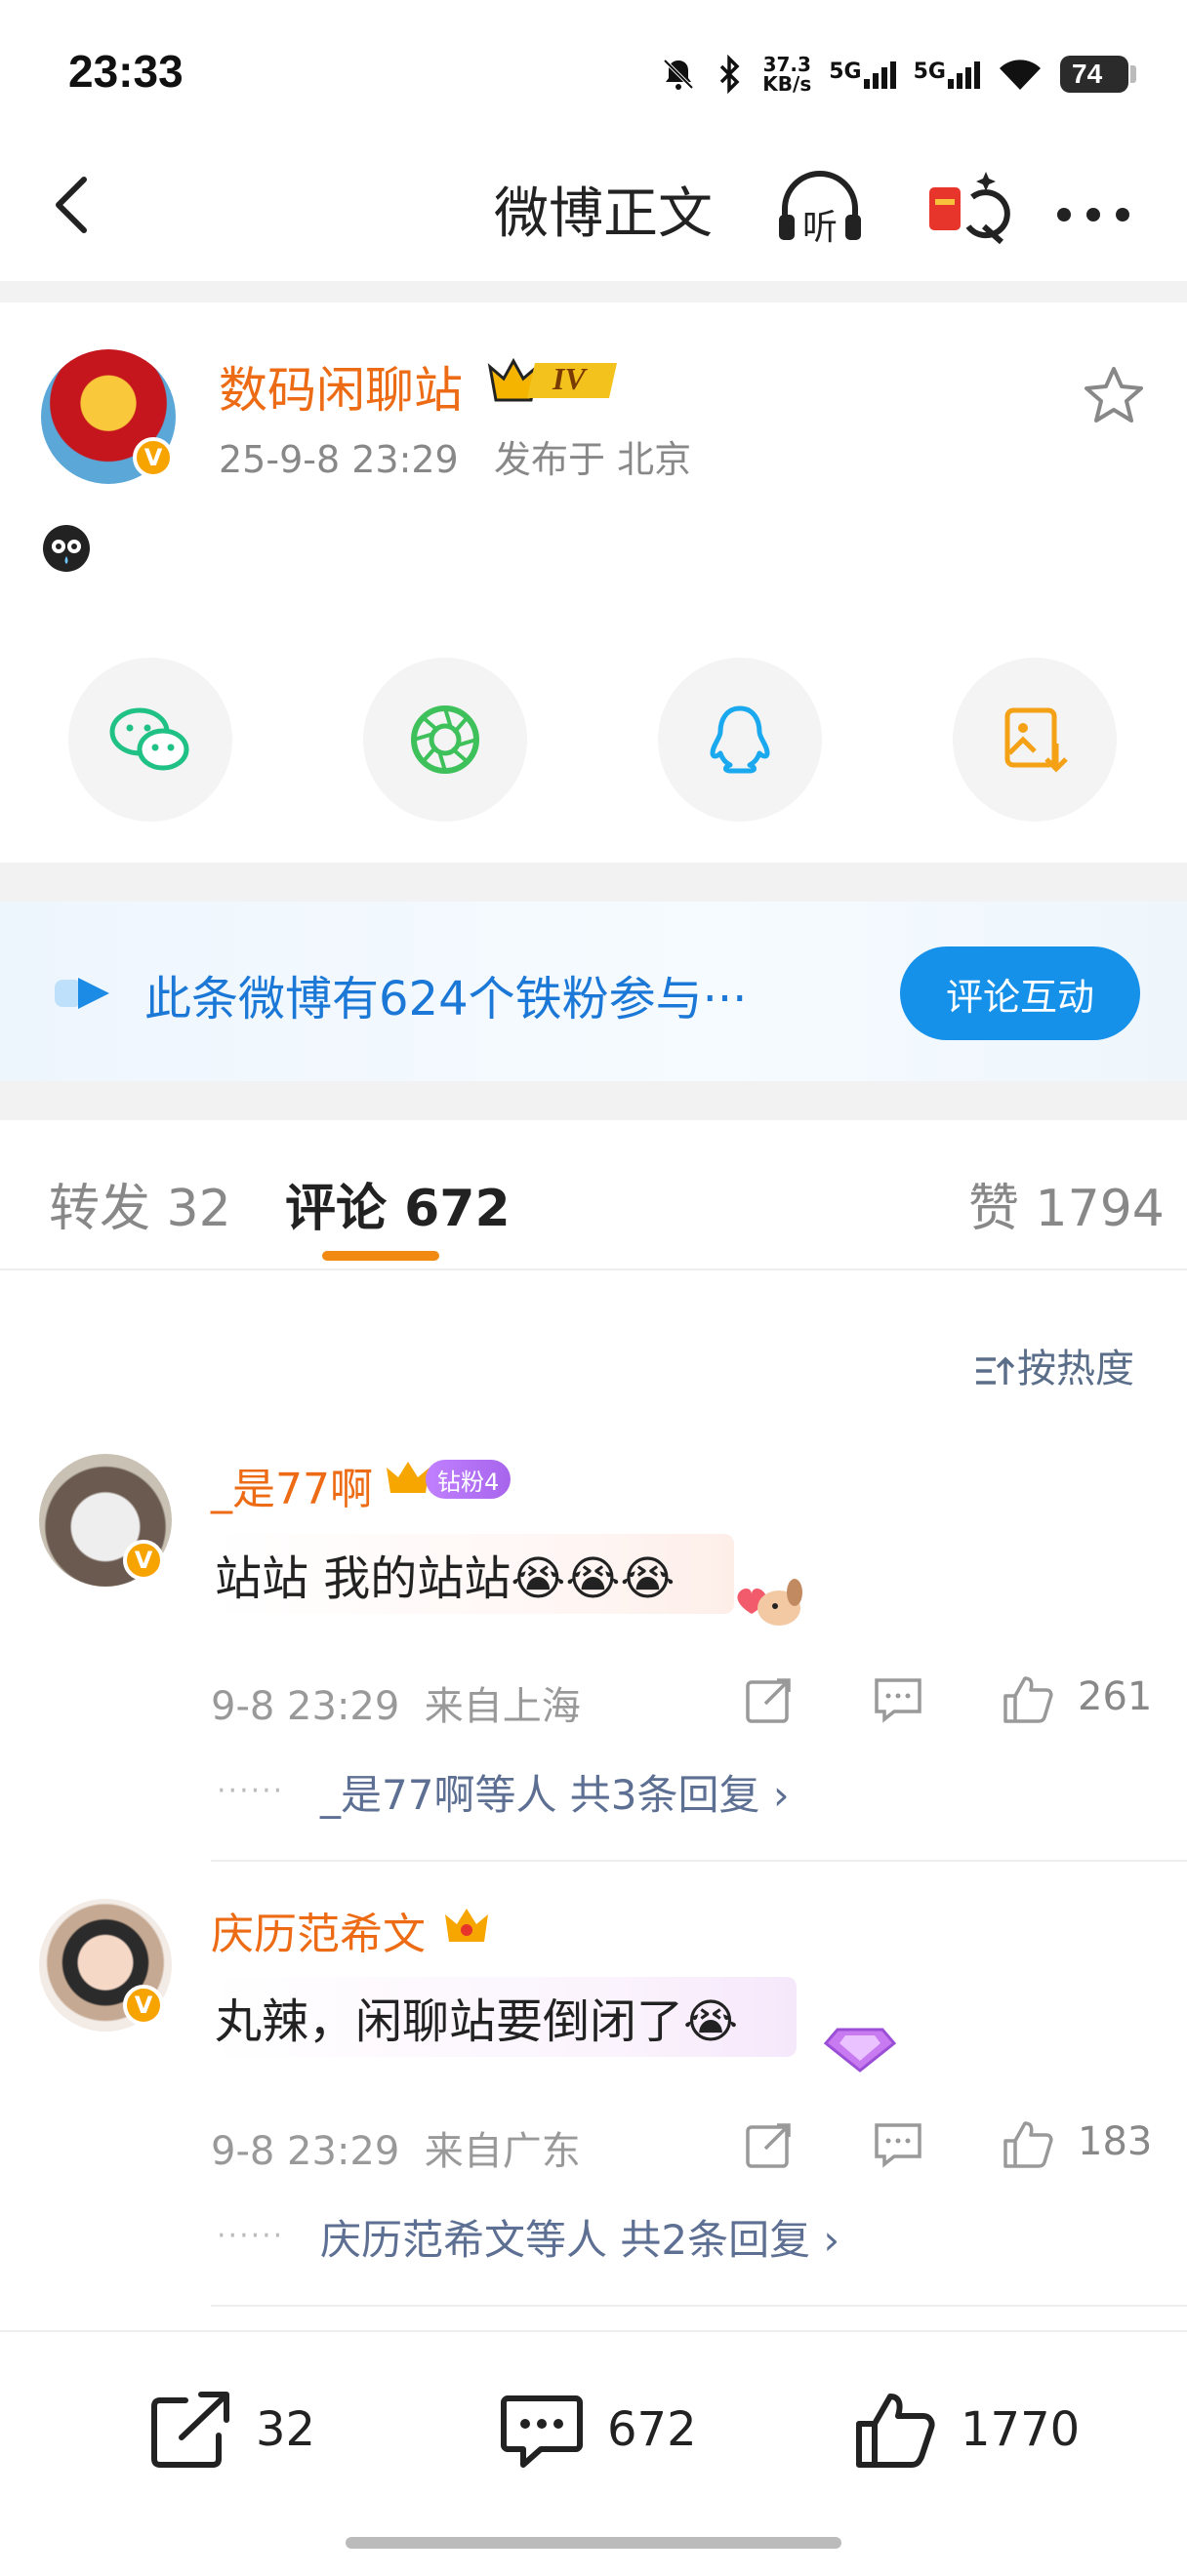  I want to click on comment-like-count: 183, so click(1115, 2141).